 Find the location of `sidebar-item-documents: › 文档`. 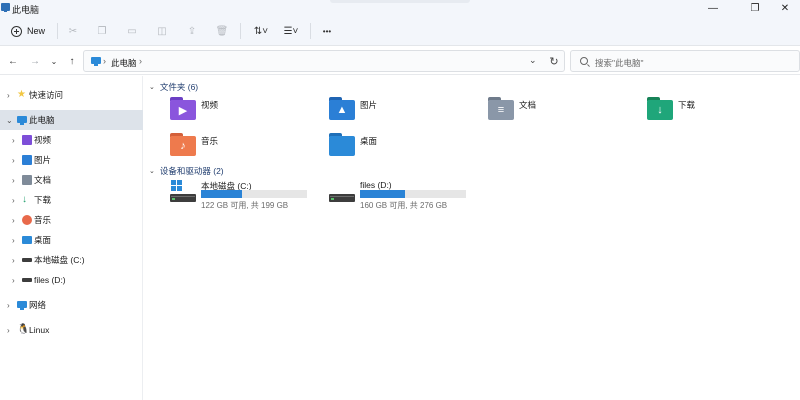

sidebar-item-documents: › 文档 is located at coordinates (71, 180).